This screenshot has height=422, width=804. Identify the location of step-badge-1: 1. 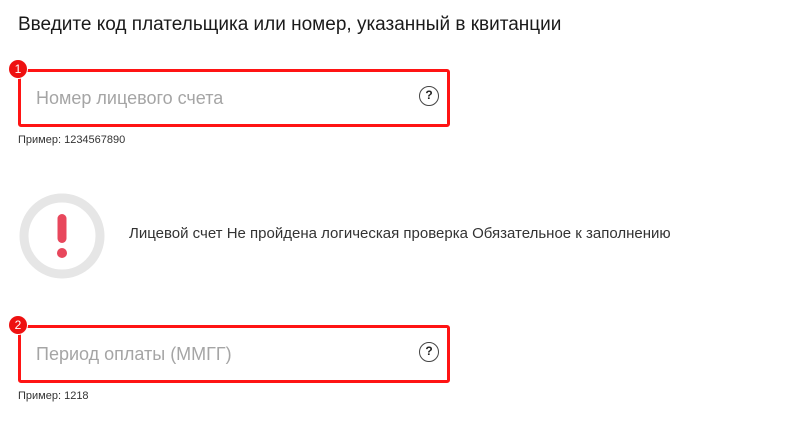
(18, 69).